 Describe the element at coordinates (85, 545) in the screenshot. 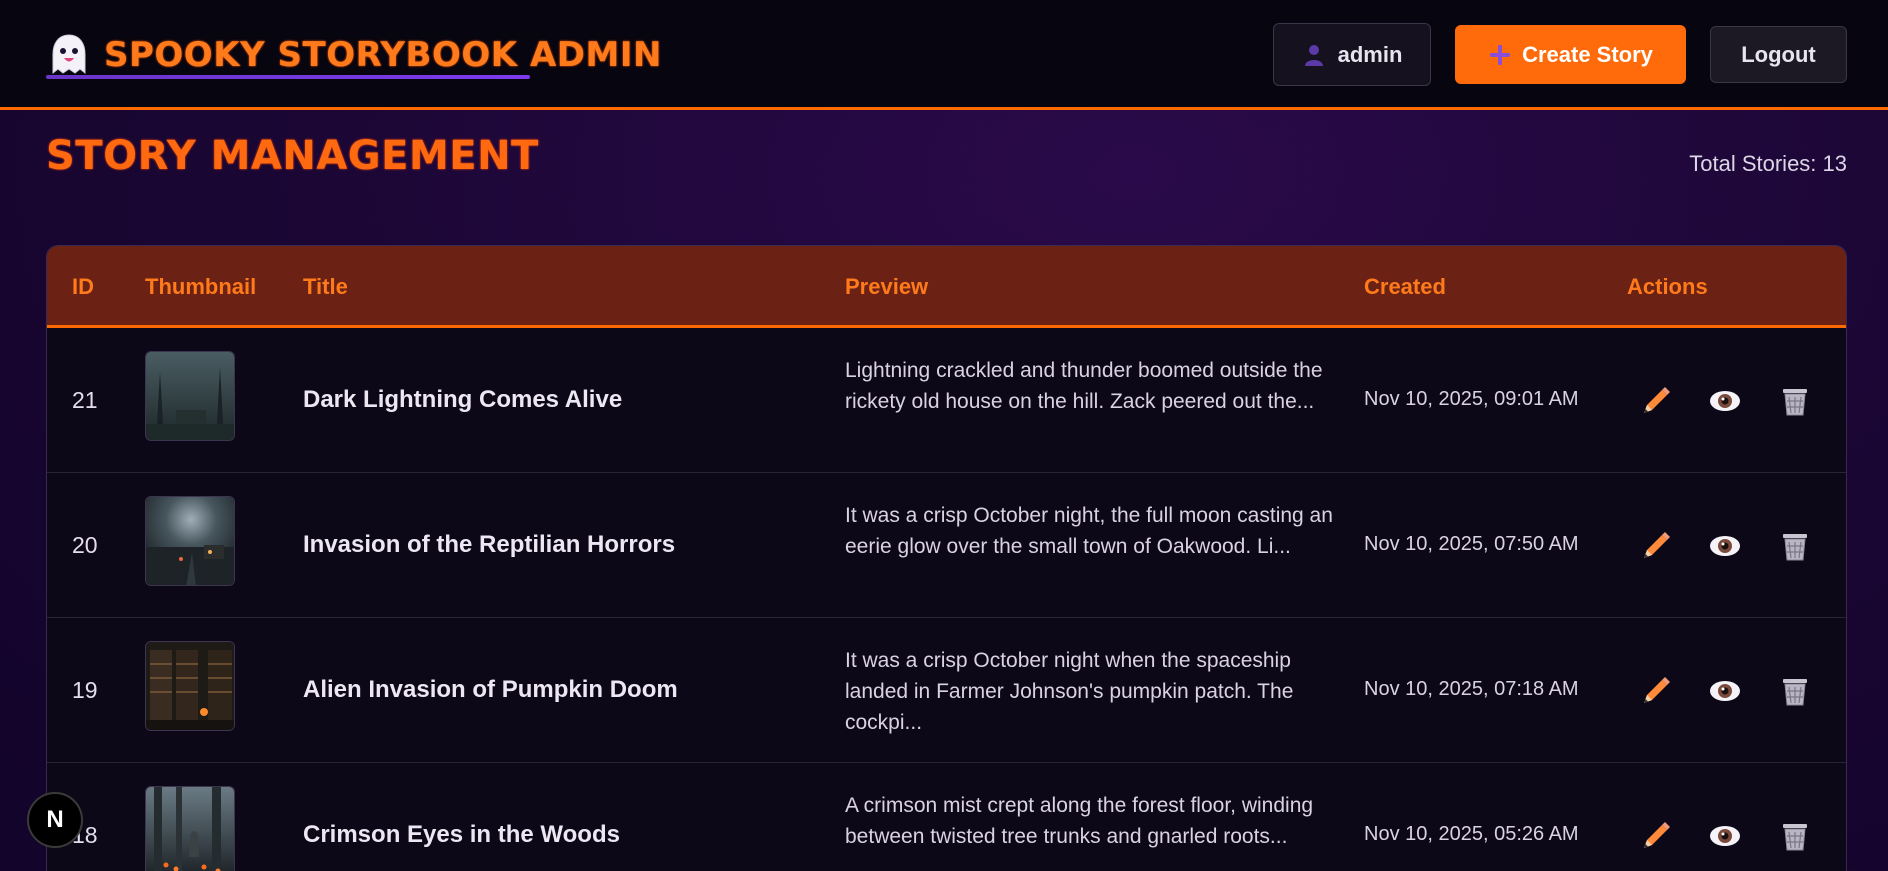

I see `row-id: 20` at that location.